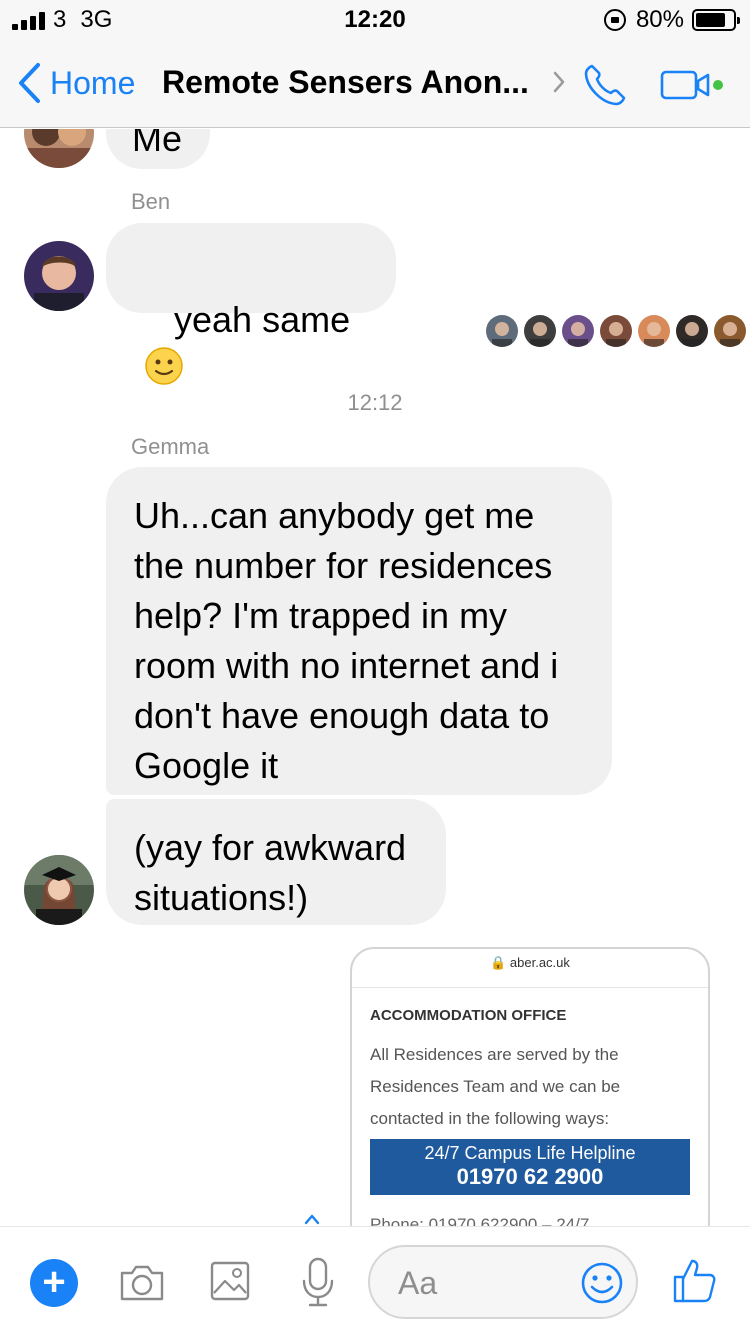 The image size is (750, 1334). I want to click on battery-fill, so click(710, 20).